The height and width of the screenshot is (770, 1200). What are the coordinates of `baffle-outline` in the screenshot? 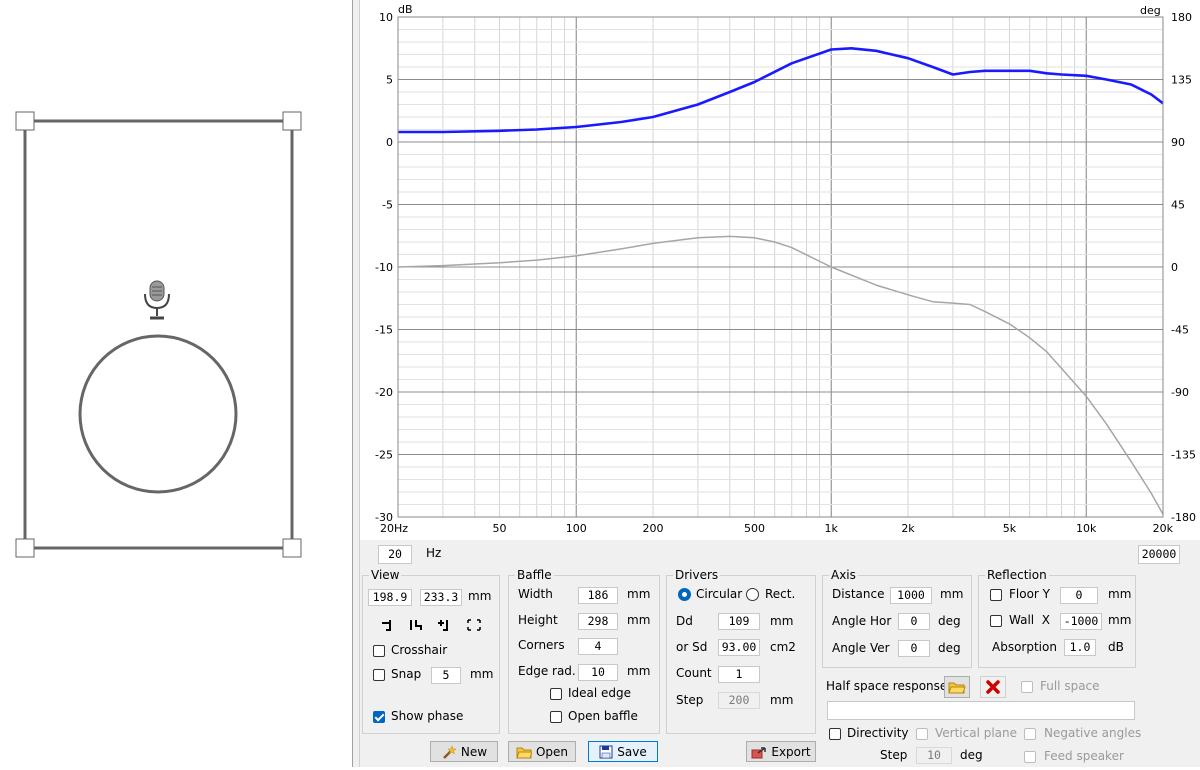 It's located at (158, 334).